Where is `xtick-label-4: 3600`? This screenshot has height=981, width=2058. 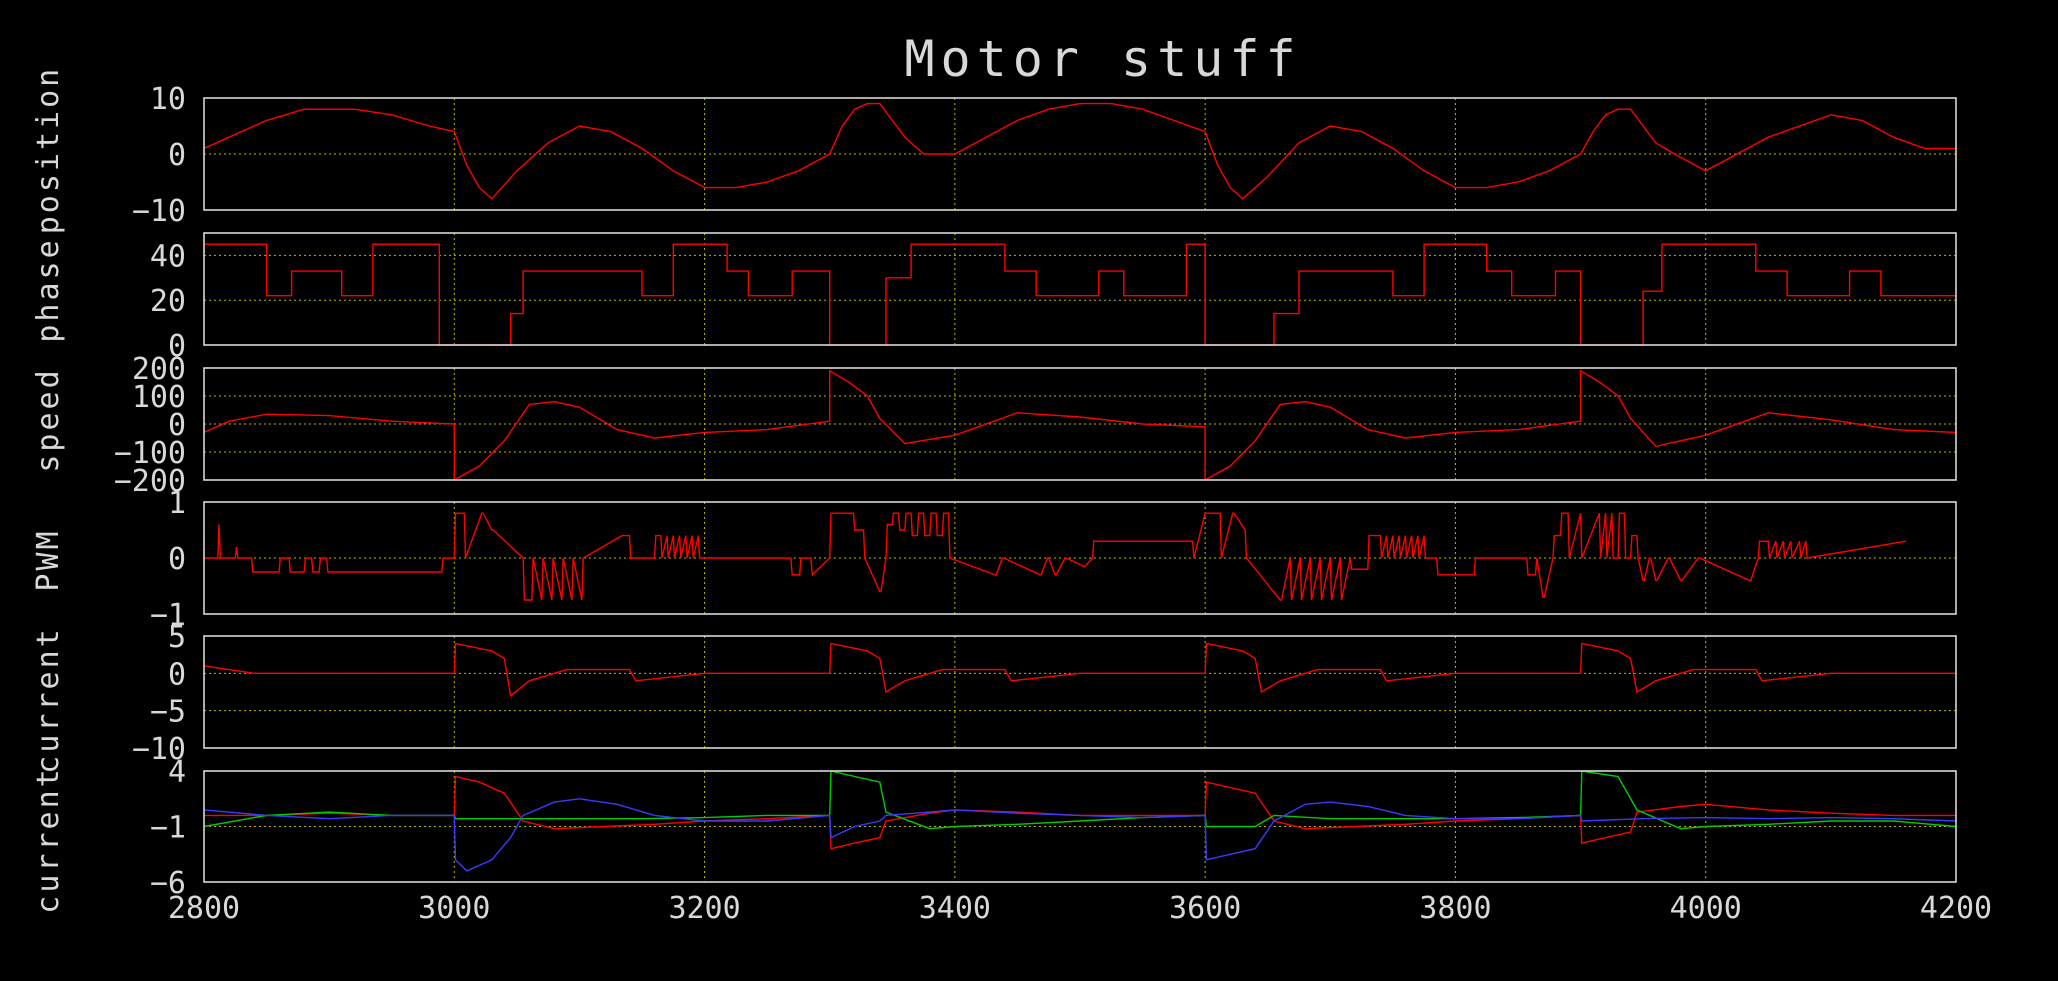 xtick-label-4: 3600 is located at coordinates (1205, 908).